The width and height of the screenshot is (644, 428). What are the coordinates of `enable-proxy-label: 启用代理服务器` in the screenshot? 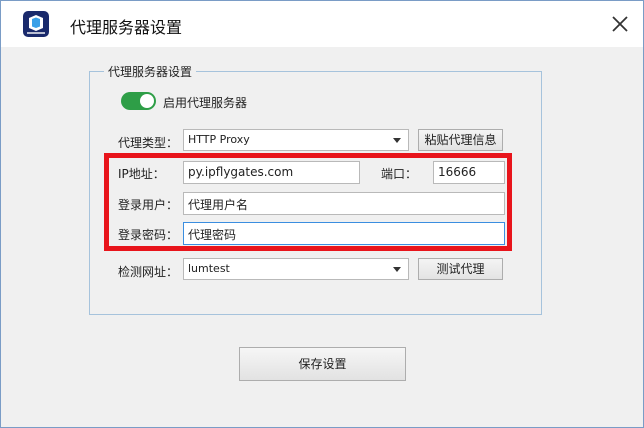 It's located at (205, 103).